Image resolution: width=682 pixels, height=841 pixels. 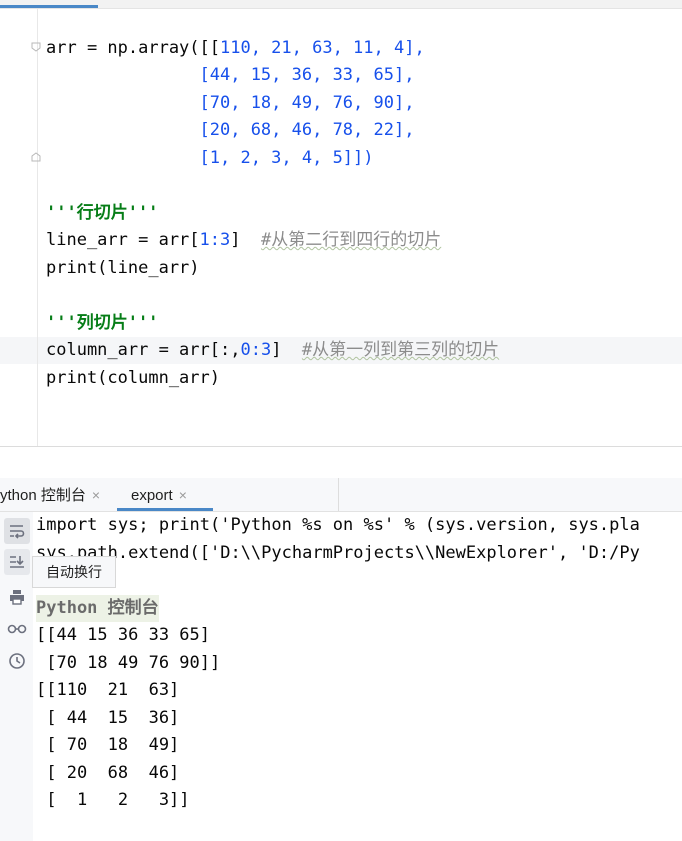 What do you see at coordinates (97, 608) in the screenshot?
I see `console-title: Python 控制台` at bounding box center [97, 608].